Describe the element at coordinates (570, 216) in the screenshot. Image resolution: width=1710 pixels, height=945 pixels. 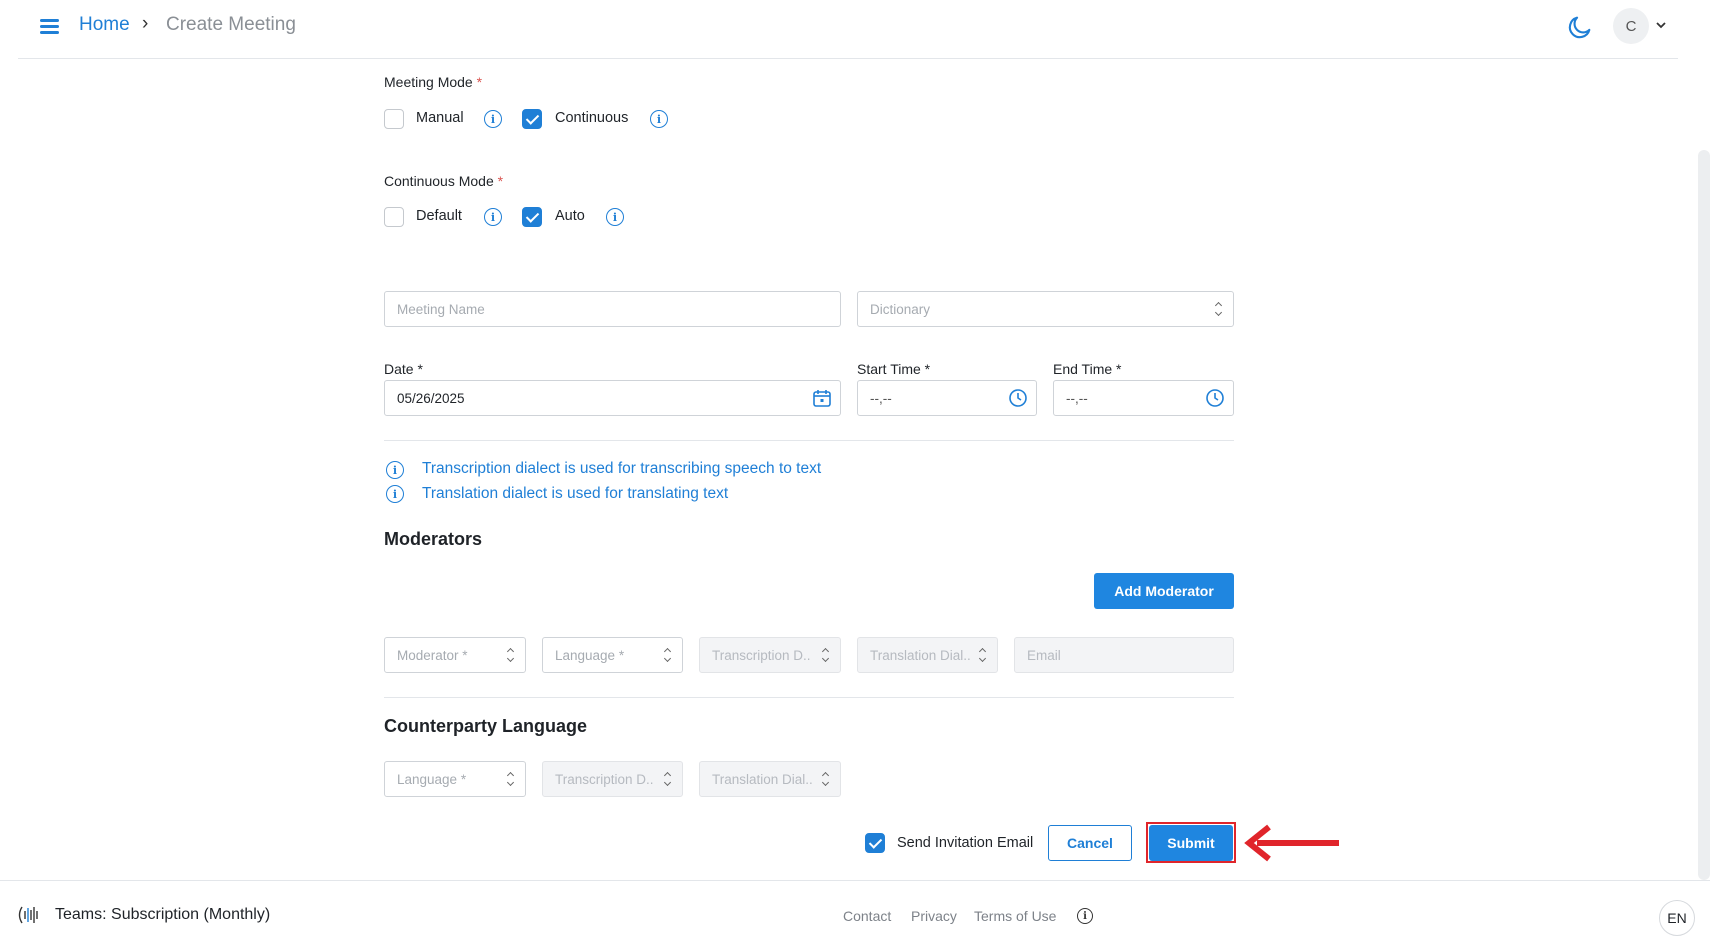
I see `auto-label: Auto` at that location.